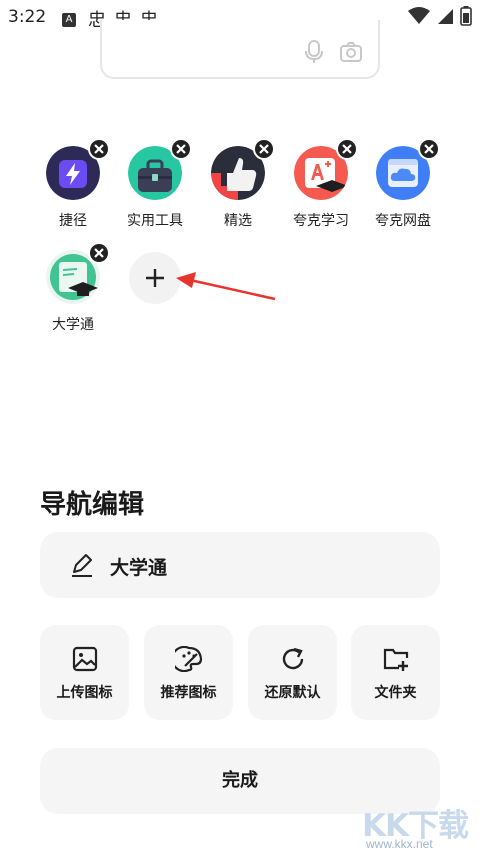 The height and width of the screenshot is (855, 480). I want to click on app-item-featured: 精选, so click(238, 184).